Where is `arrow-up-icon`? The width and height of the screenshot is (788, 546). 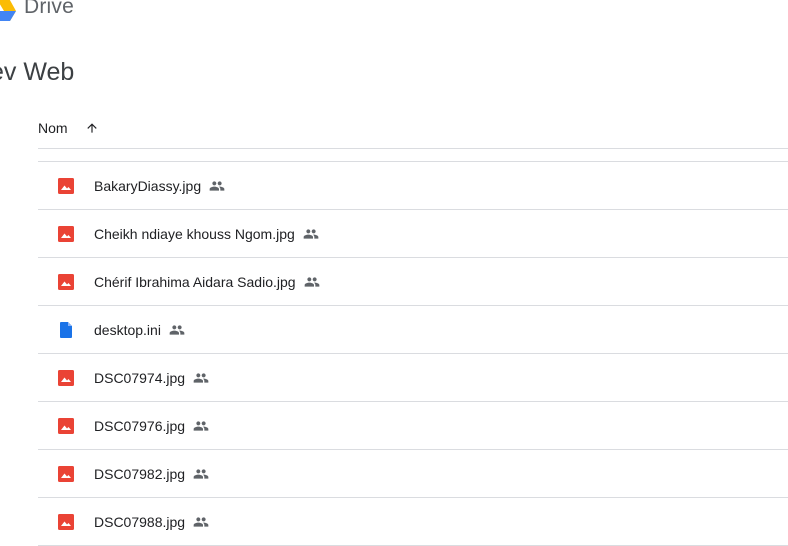 arrow-up-icon is located at coordinates (92, 128).